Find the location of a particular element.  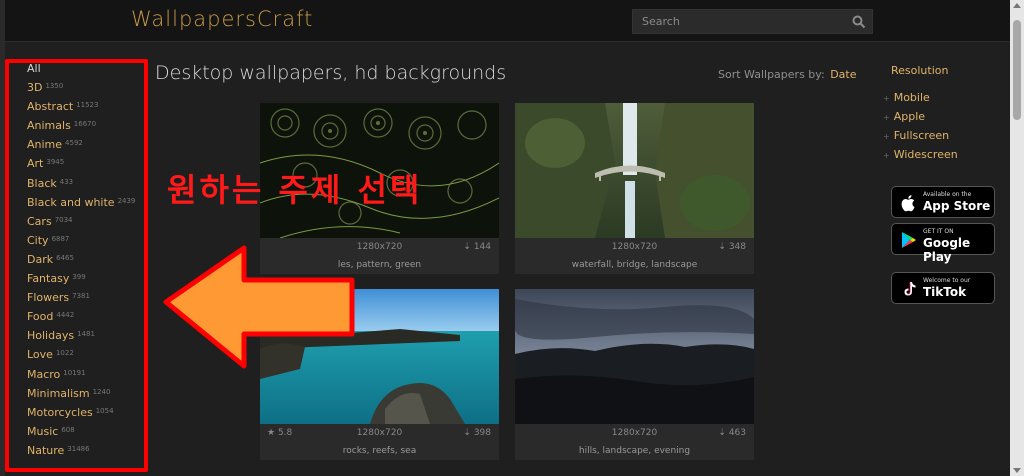

download-count: ⇣ 348 is located at coordinates (732, 247).